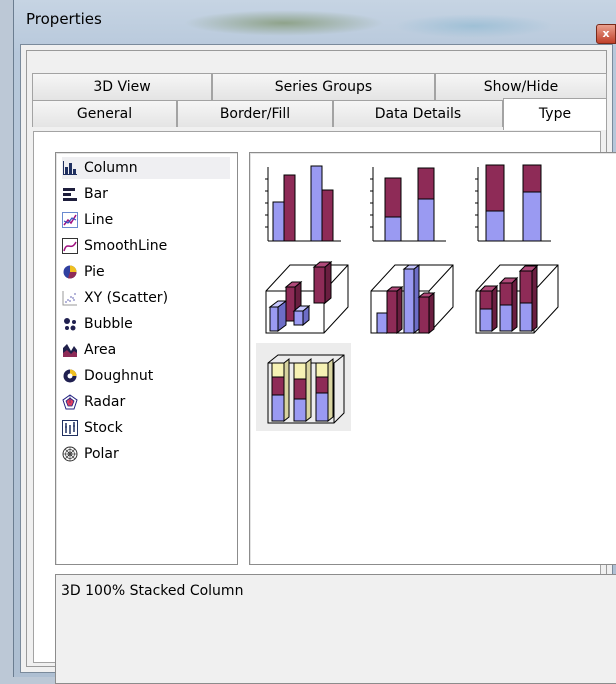  Describe the element at coordinates (119, 376) in the screenshot. I see `chart-type-label: Doughnut` at that location.